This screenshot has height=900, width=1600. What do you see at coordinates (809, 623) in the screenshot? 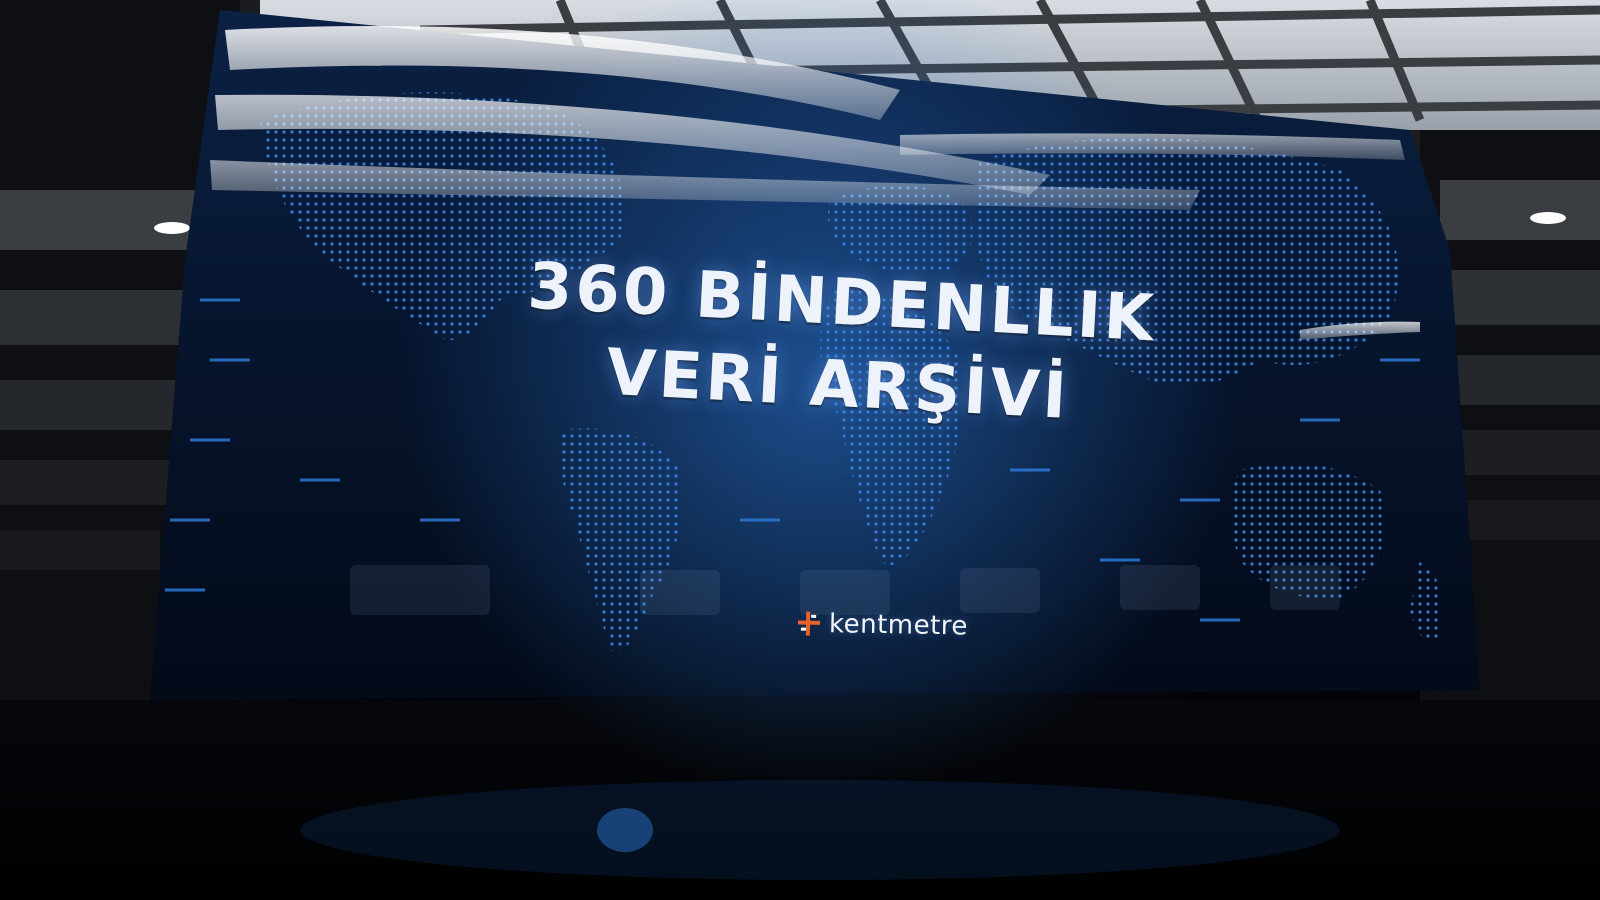
I see `kentmetre-logo-icon` at bounding box center [809, 623].